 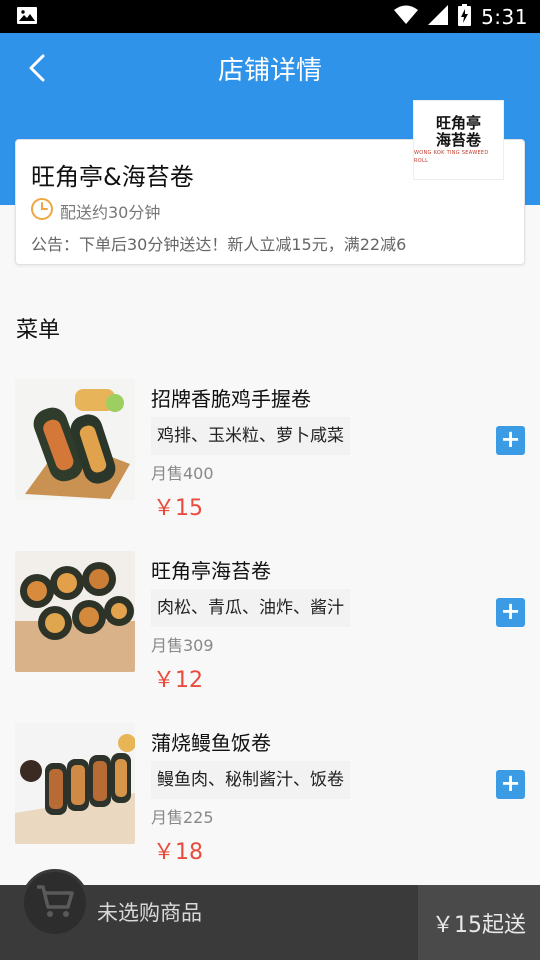 I want to click on shop-logo: 旺角亭 海苔卷 WONG KOK TING SEAWEED ROLL, so click(x=458, y=140).